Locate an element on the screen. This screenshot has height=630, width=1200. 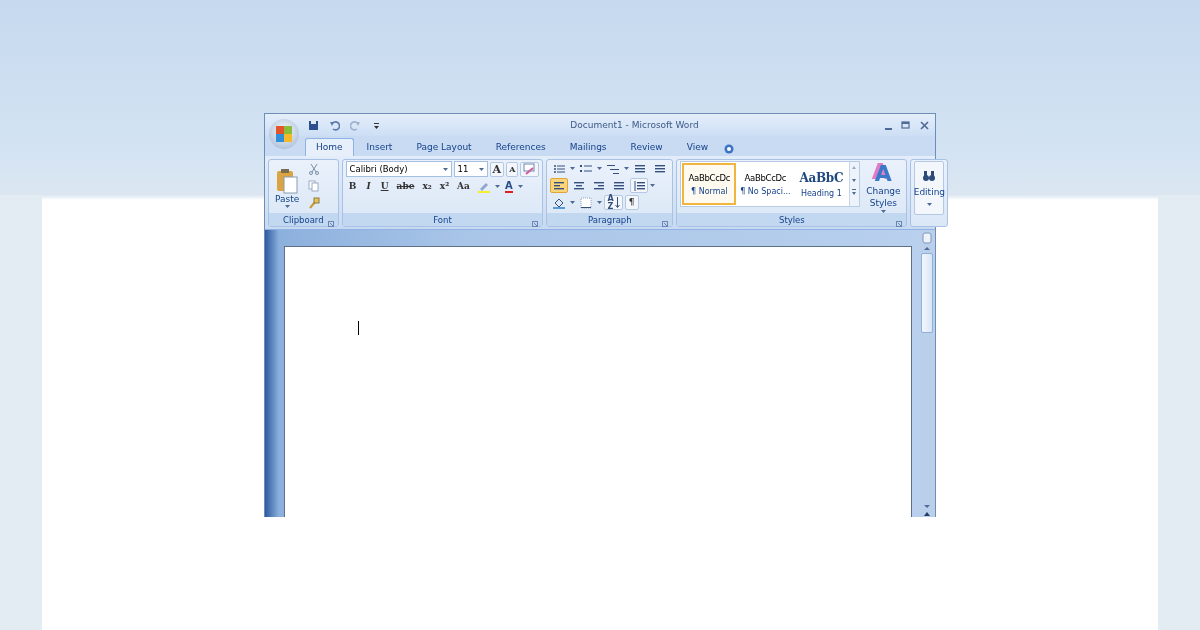
format-button: U is located at coordinates (384, 186).